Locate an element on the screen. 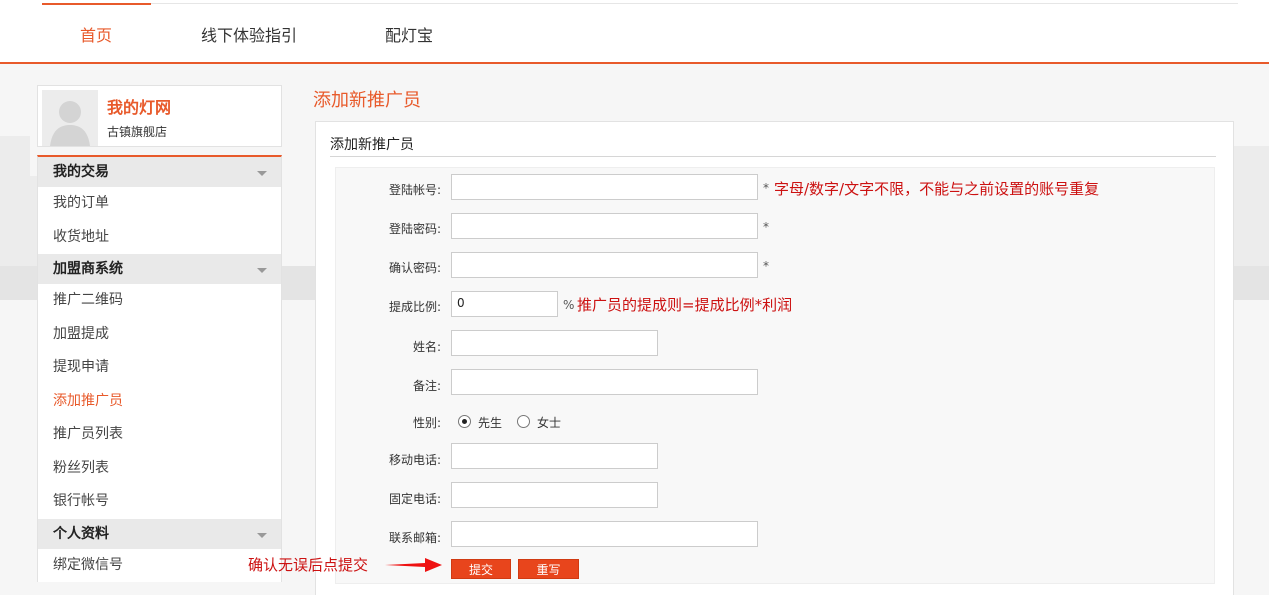 Image resolution: width=1269 pixels, height=595 pixels. percent-unit: % is located at coordinates (569, 305).